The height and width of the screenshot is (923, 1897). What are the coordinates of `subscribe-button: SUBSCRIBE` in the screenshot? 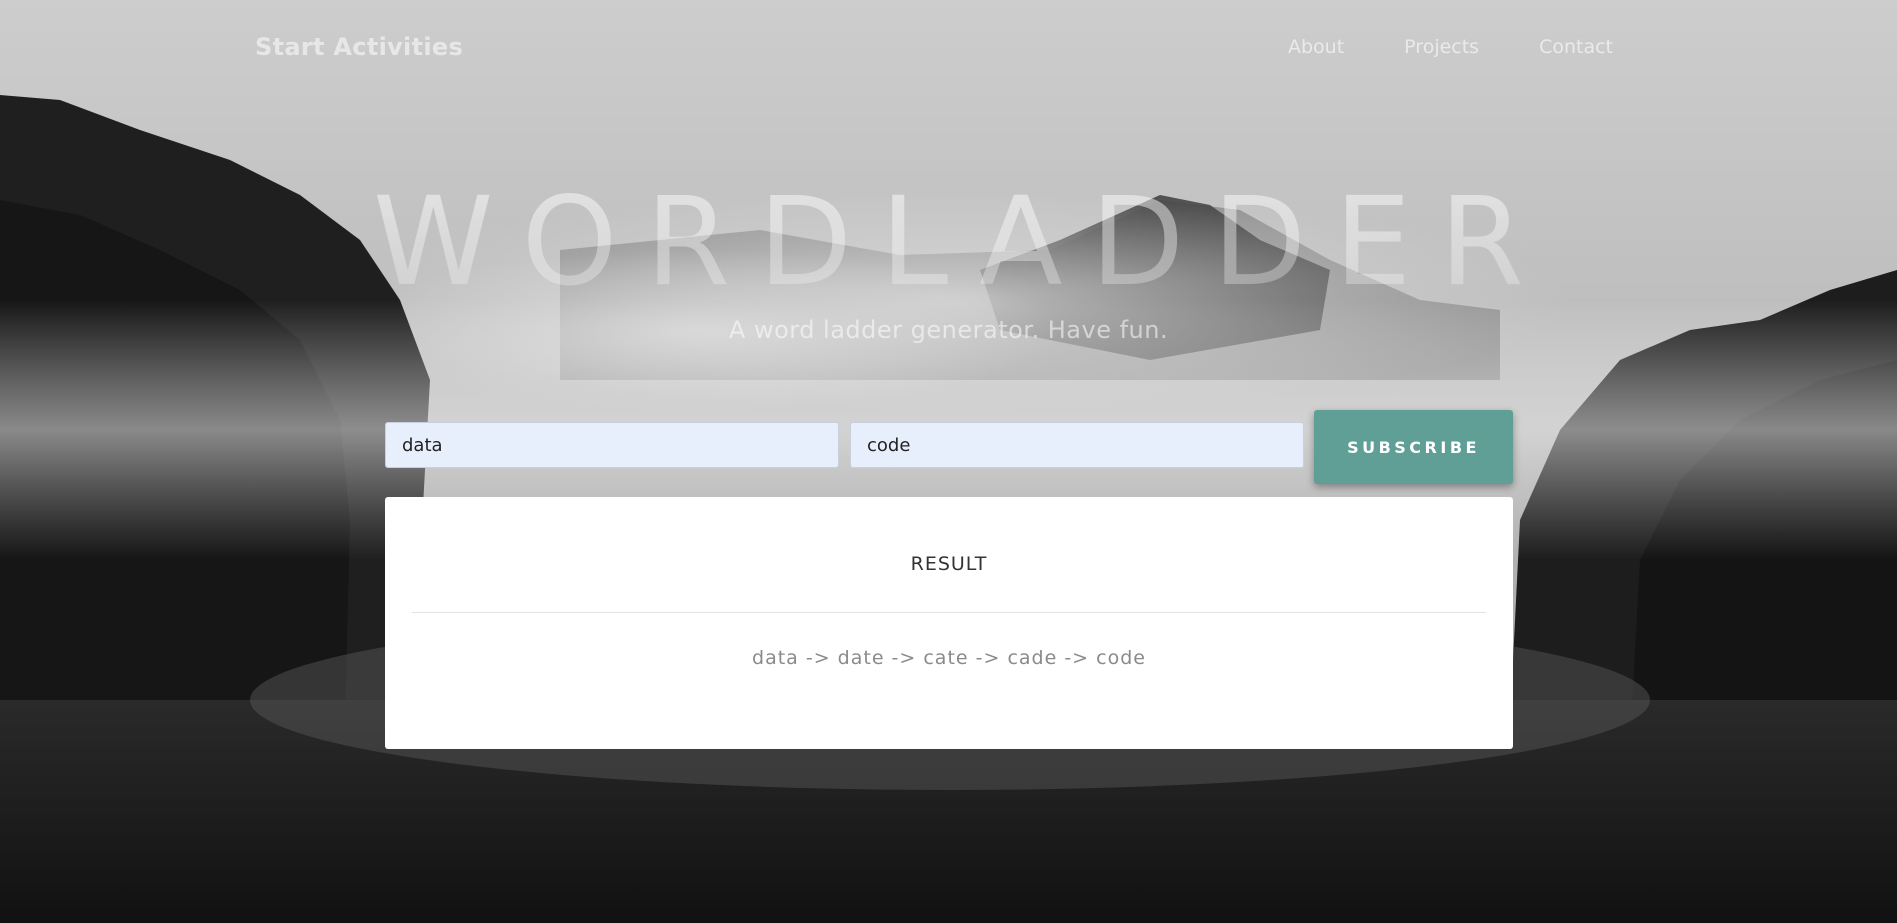 It's located at (1413, 447).